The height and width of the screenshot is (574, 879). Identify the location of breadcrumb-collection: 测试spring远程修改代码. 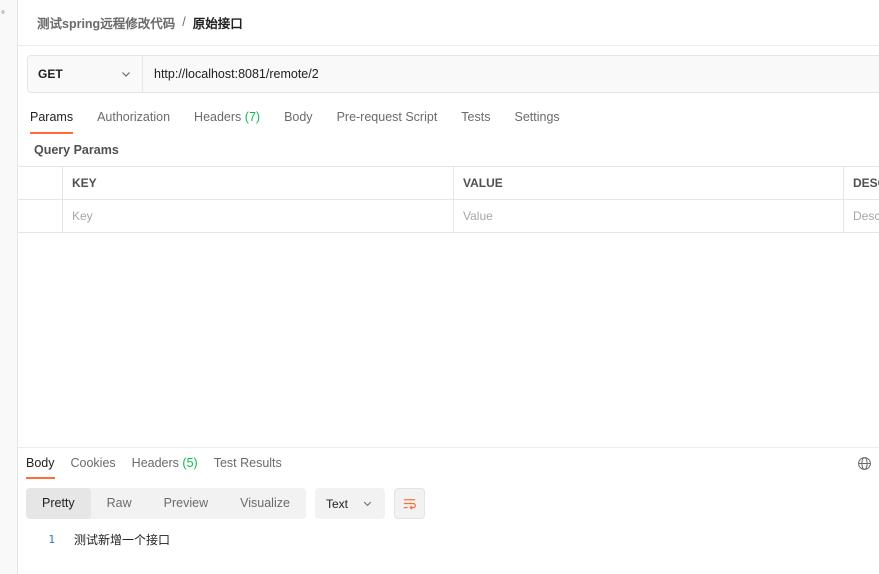
(106, 22).